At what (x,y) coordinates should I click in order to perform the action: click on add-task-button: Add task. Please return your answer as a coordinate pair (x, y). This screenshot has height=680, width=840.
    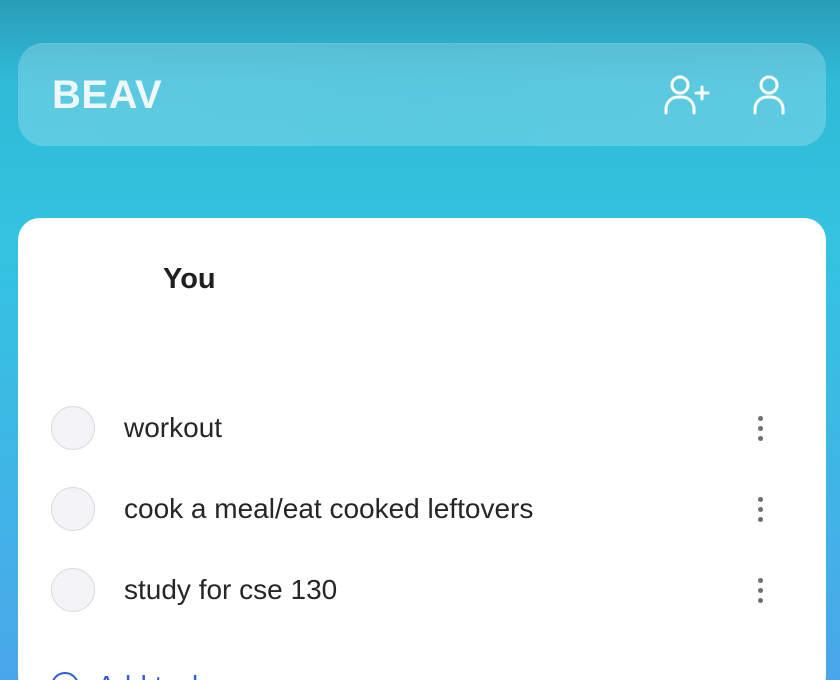
    Looking at the image, I should click on (128, 673).